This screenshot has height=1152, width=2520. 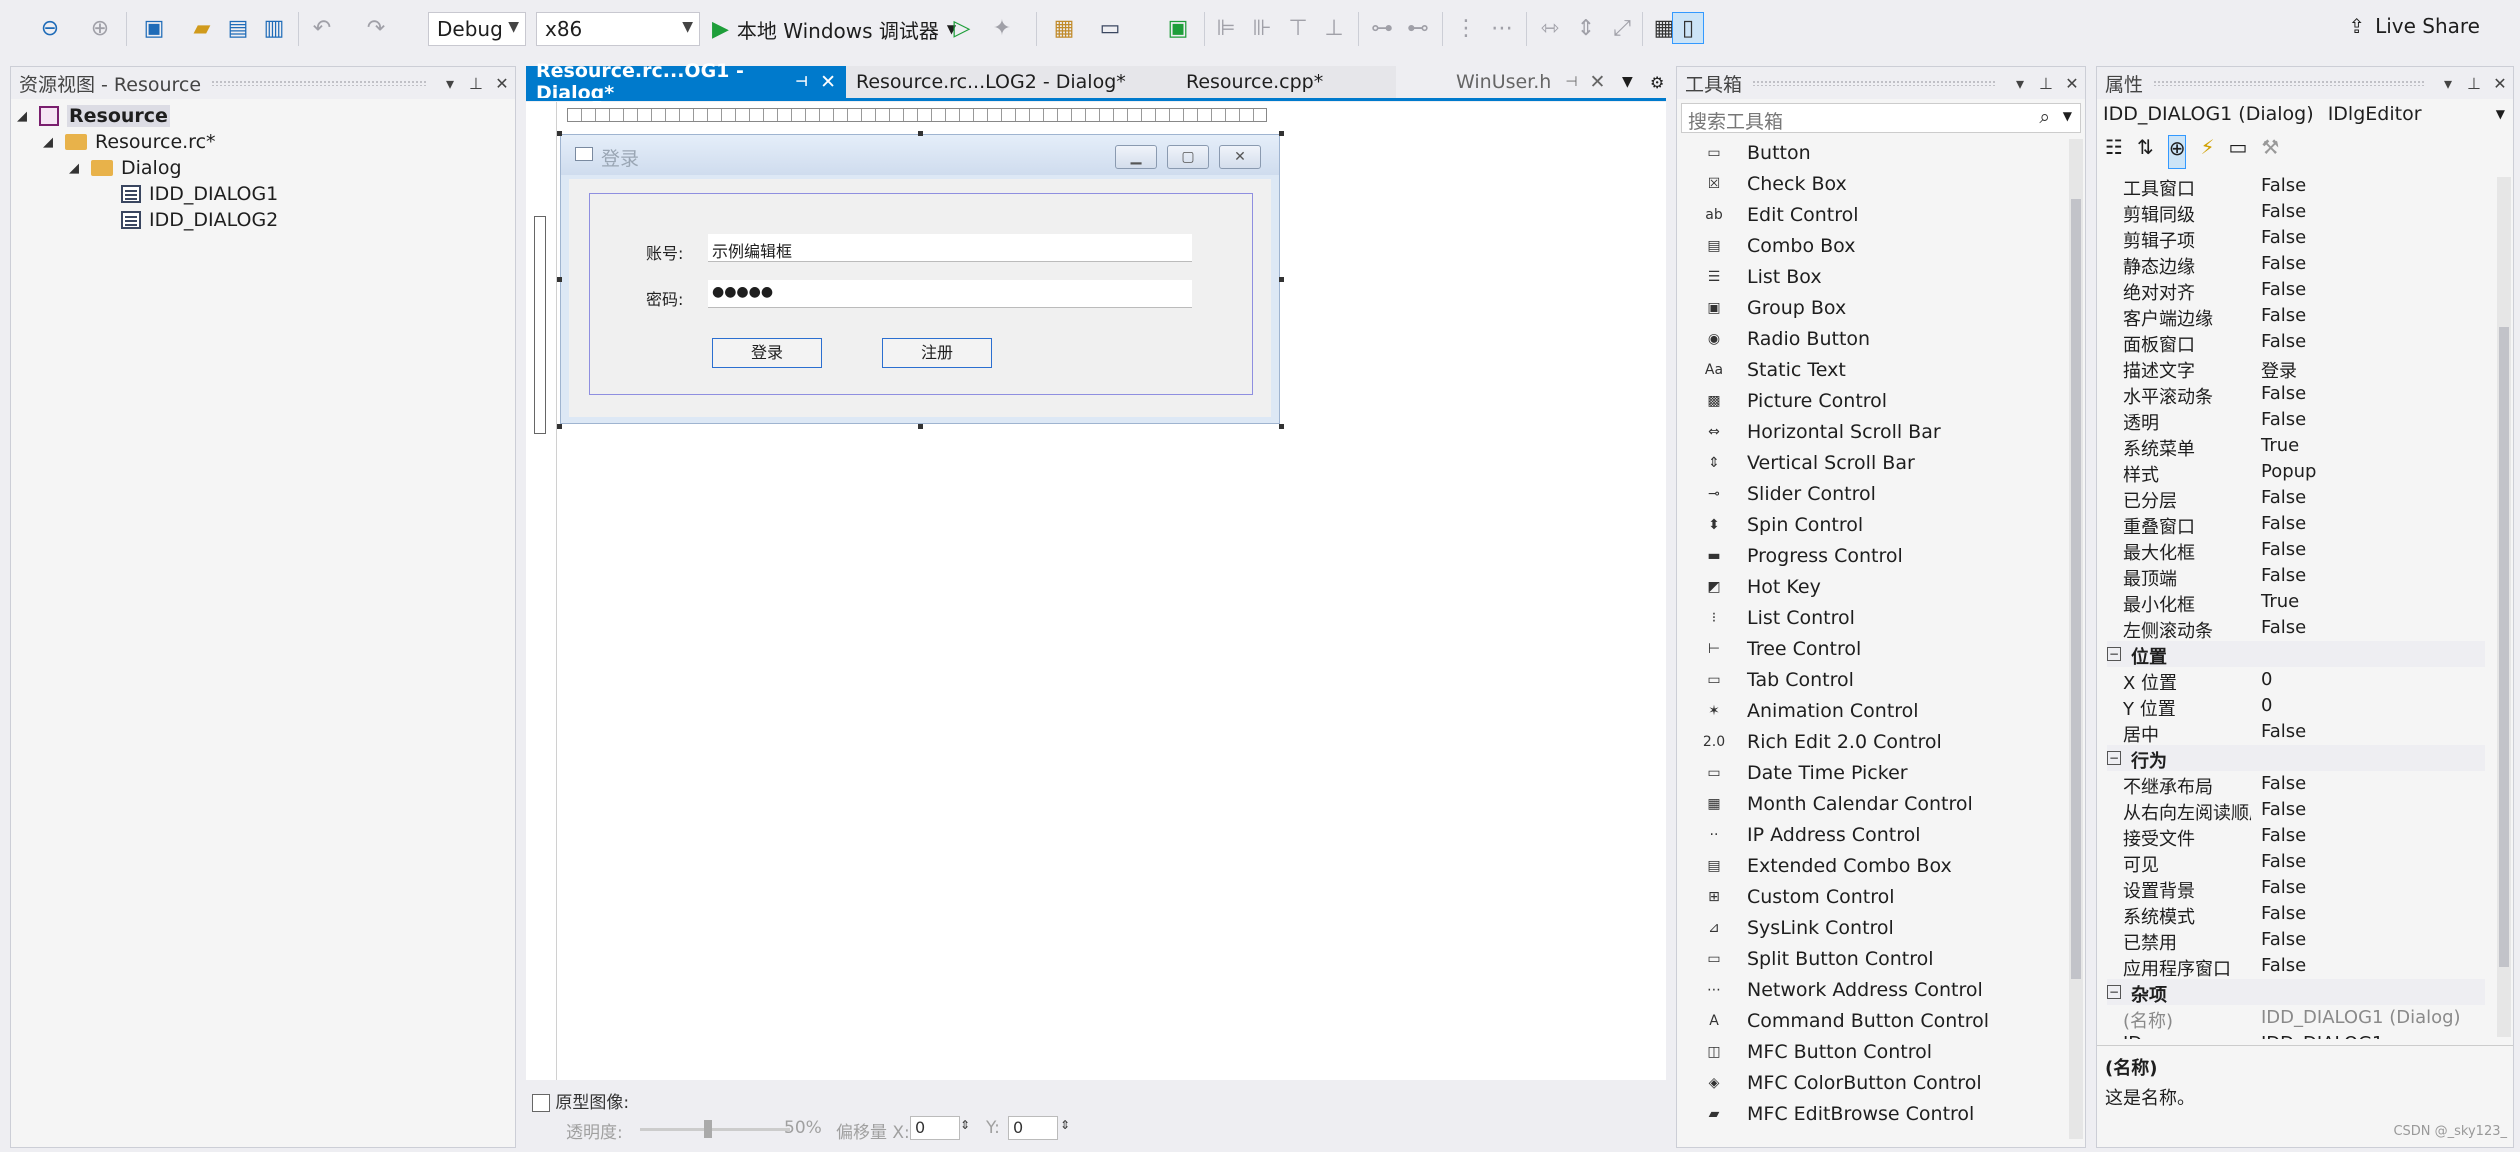 What do you see at coordinates (1867, 710) in the screenshot?
I see `toolbox-item: ✶ Animation Control` at bounding box center [1867, 710].